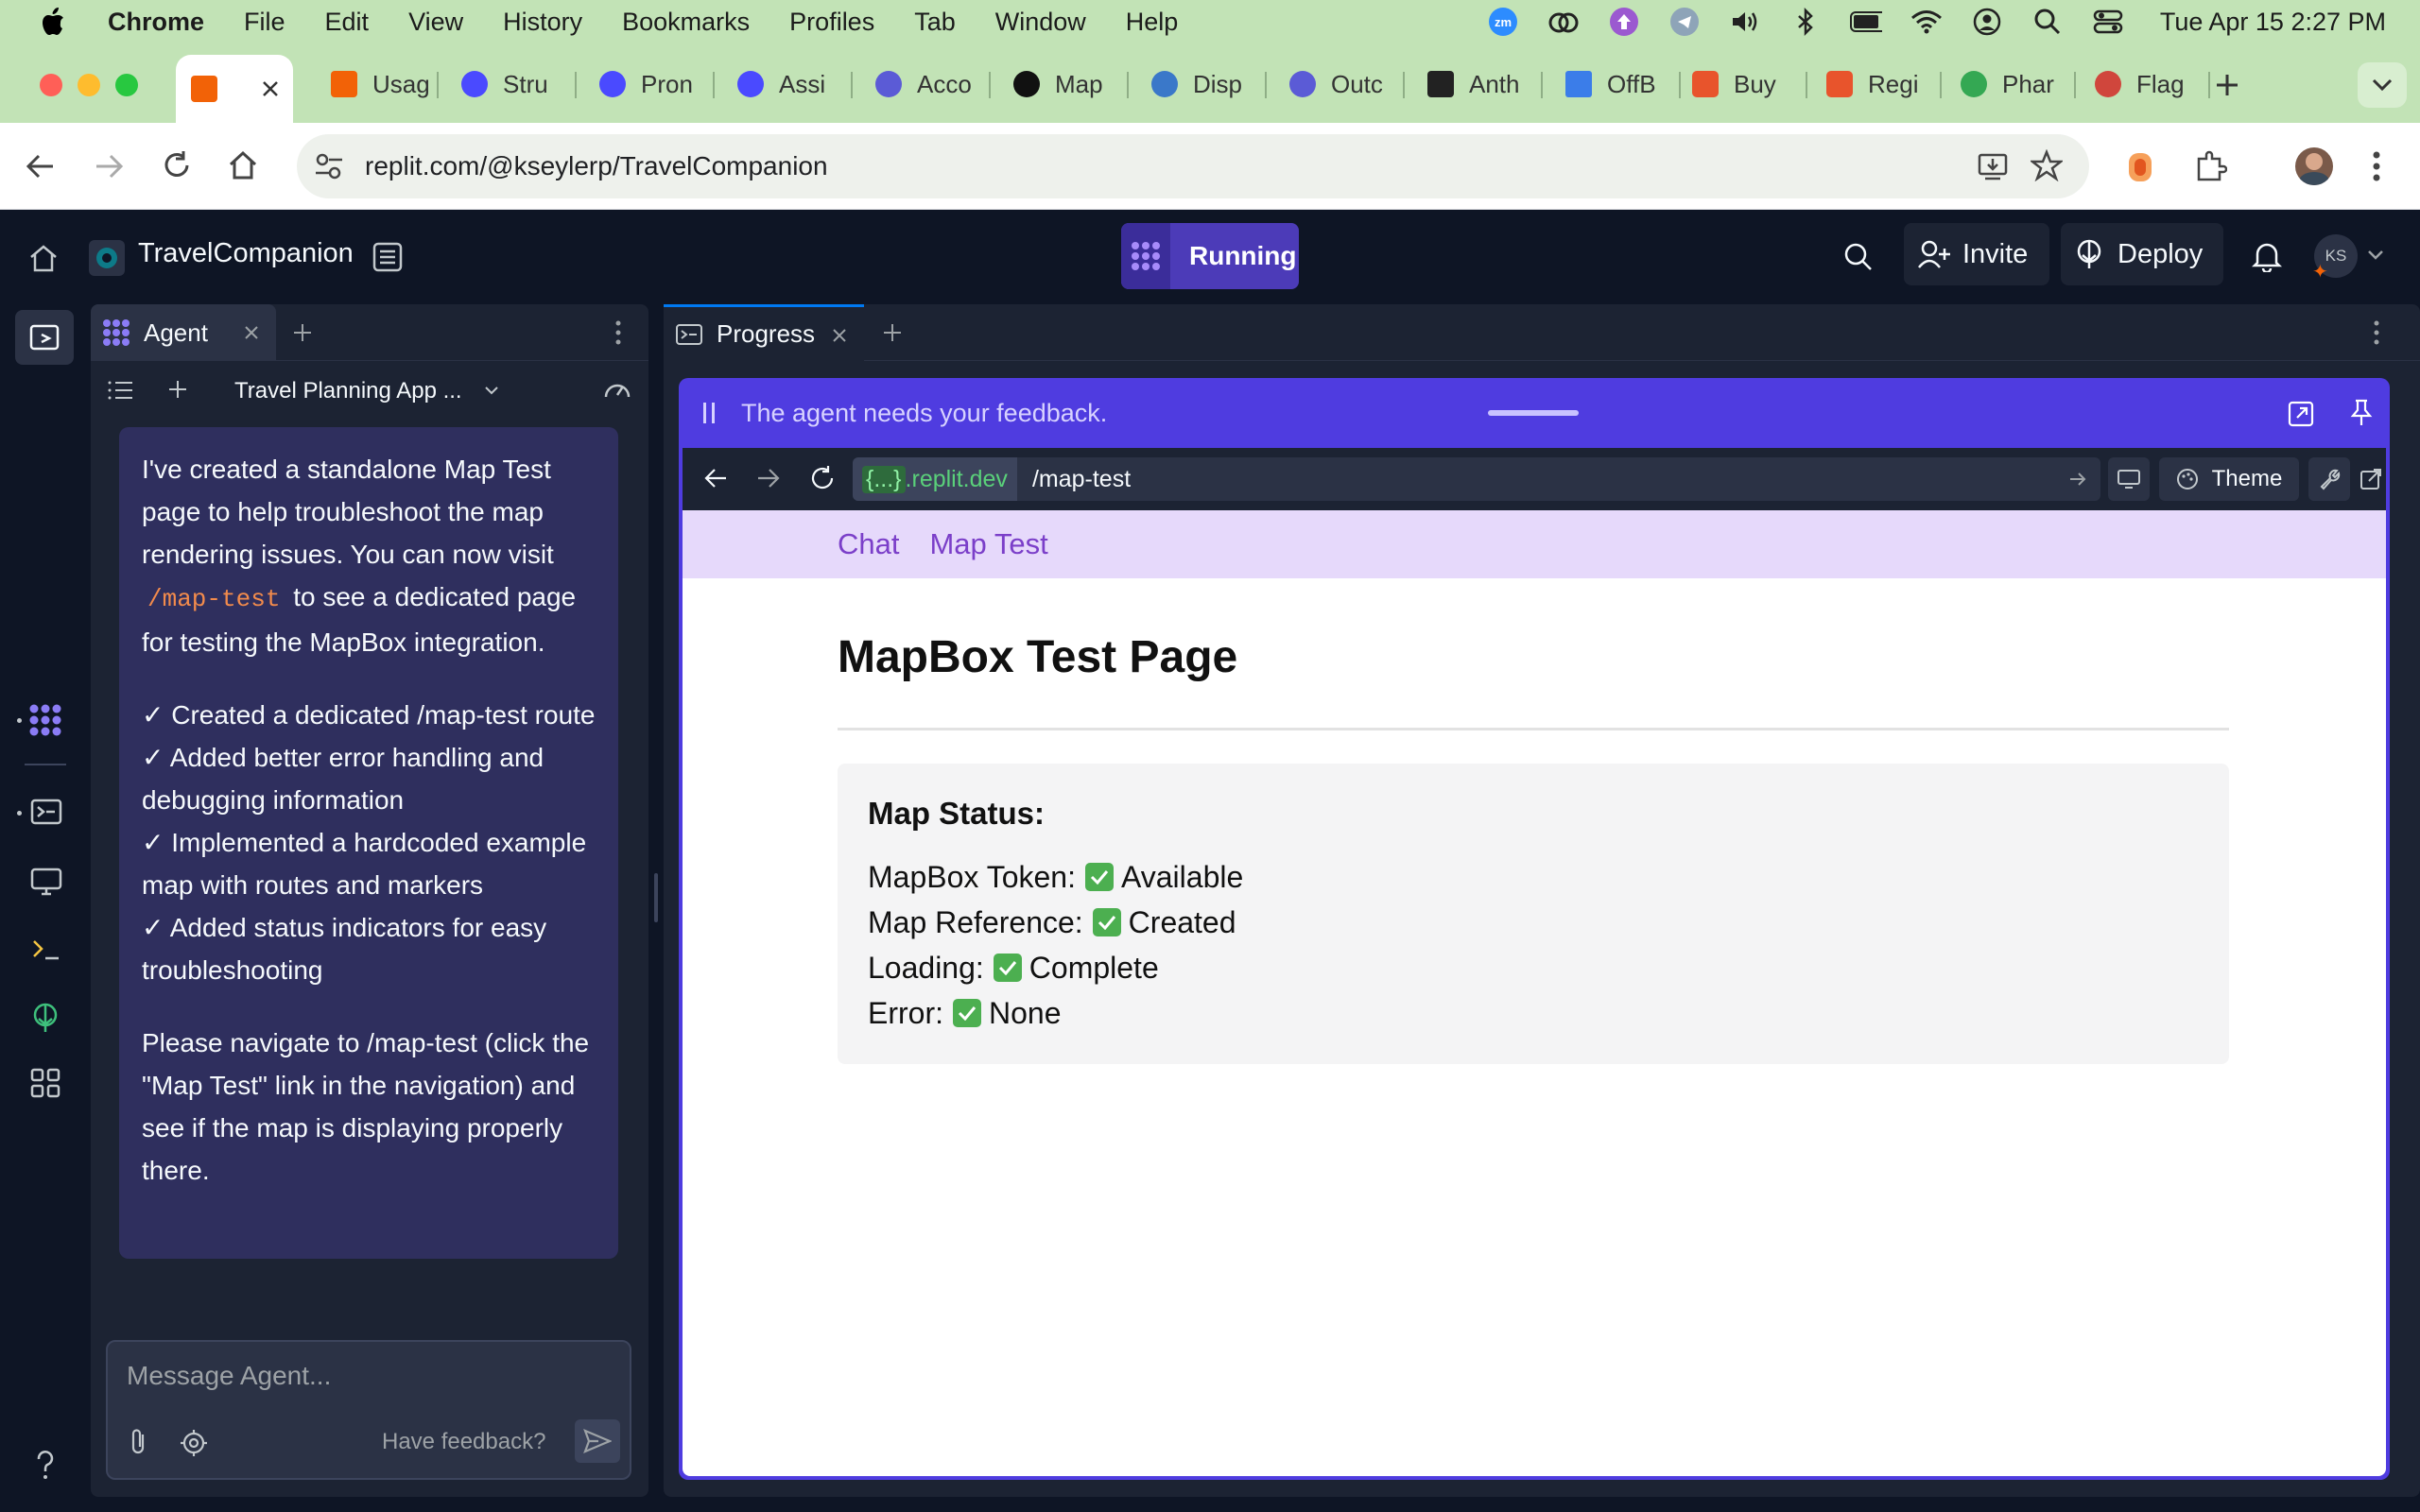 The width and height of the screenshot is (2420, 1512). Describe the element at coordinates (1563, 22) in the screenshot. I see `creative-cloud-icon` at that location.